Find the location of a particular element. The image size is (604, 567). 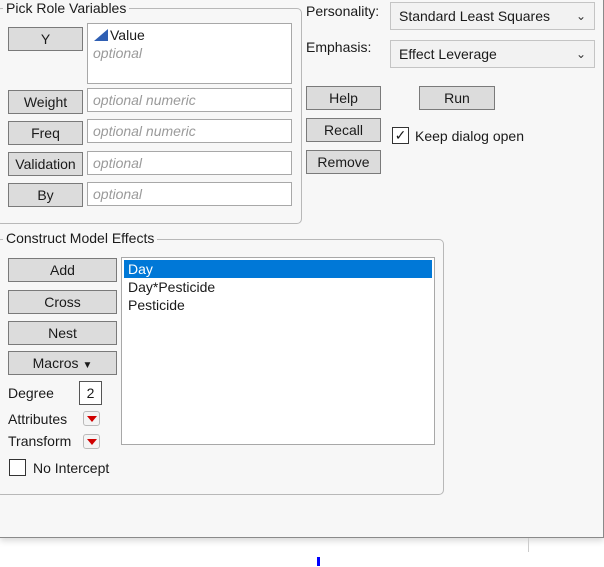

by-role-button: By is located at coordinates (45, 195).